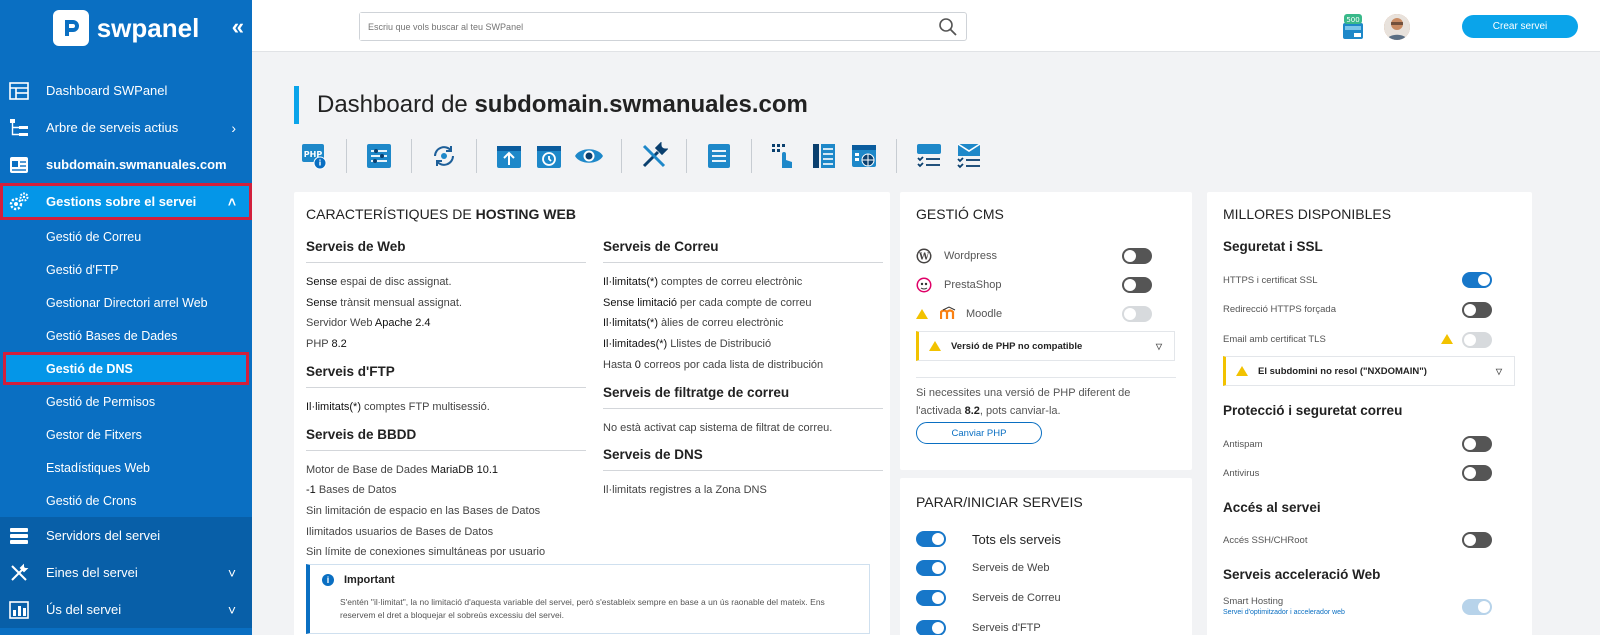  I want to click on sidebar-subitem-mail: Gestió de Correu, so click(126, 236).